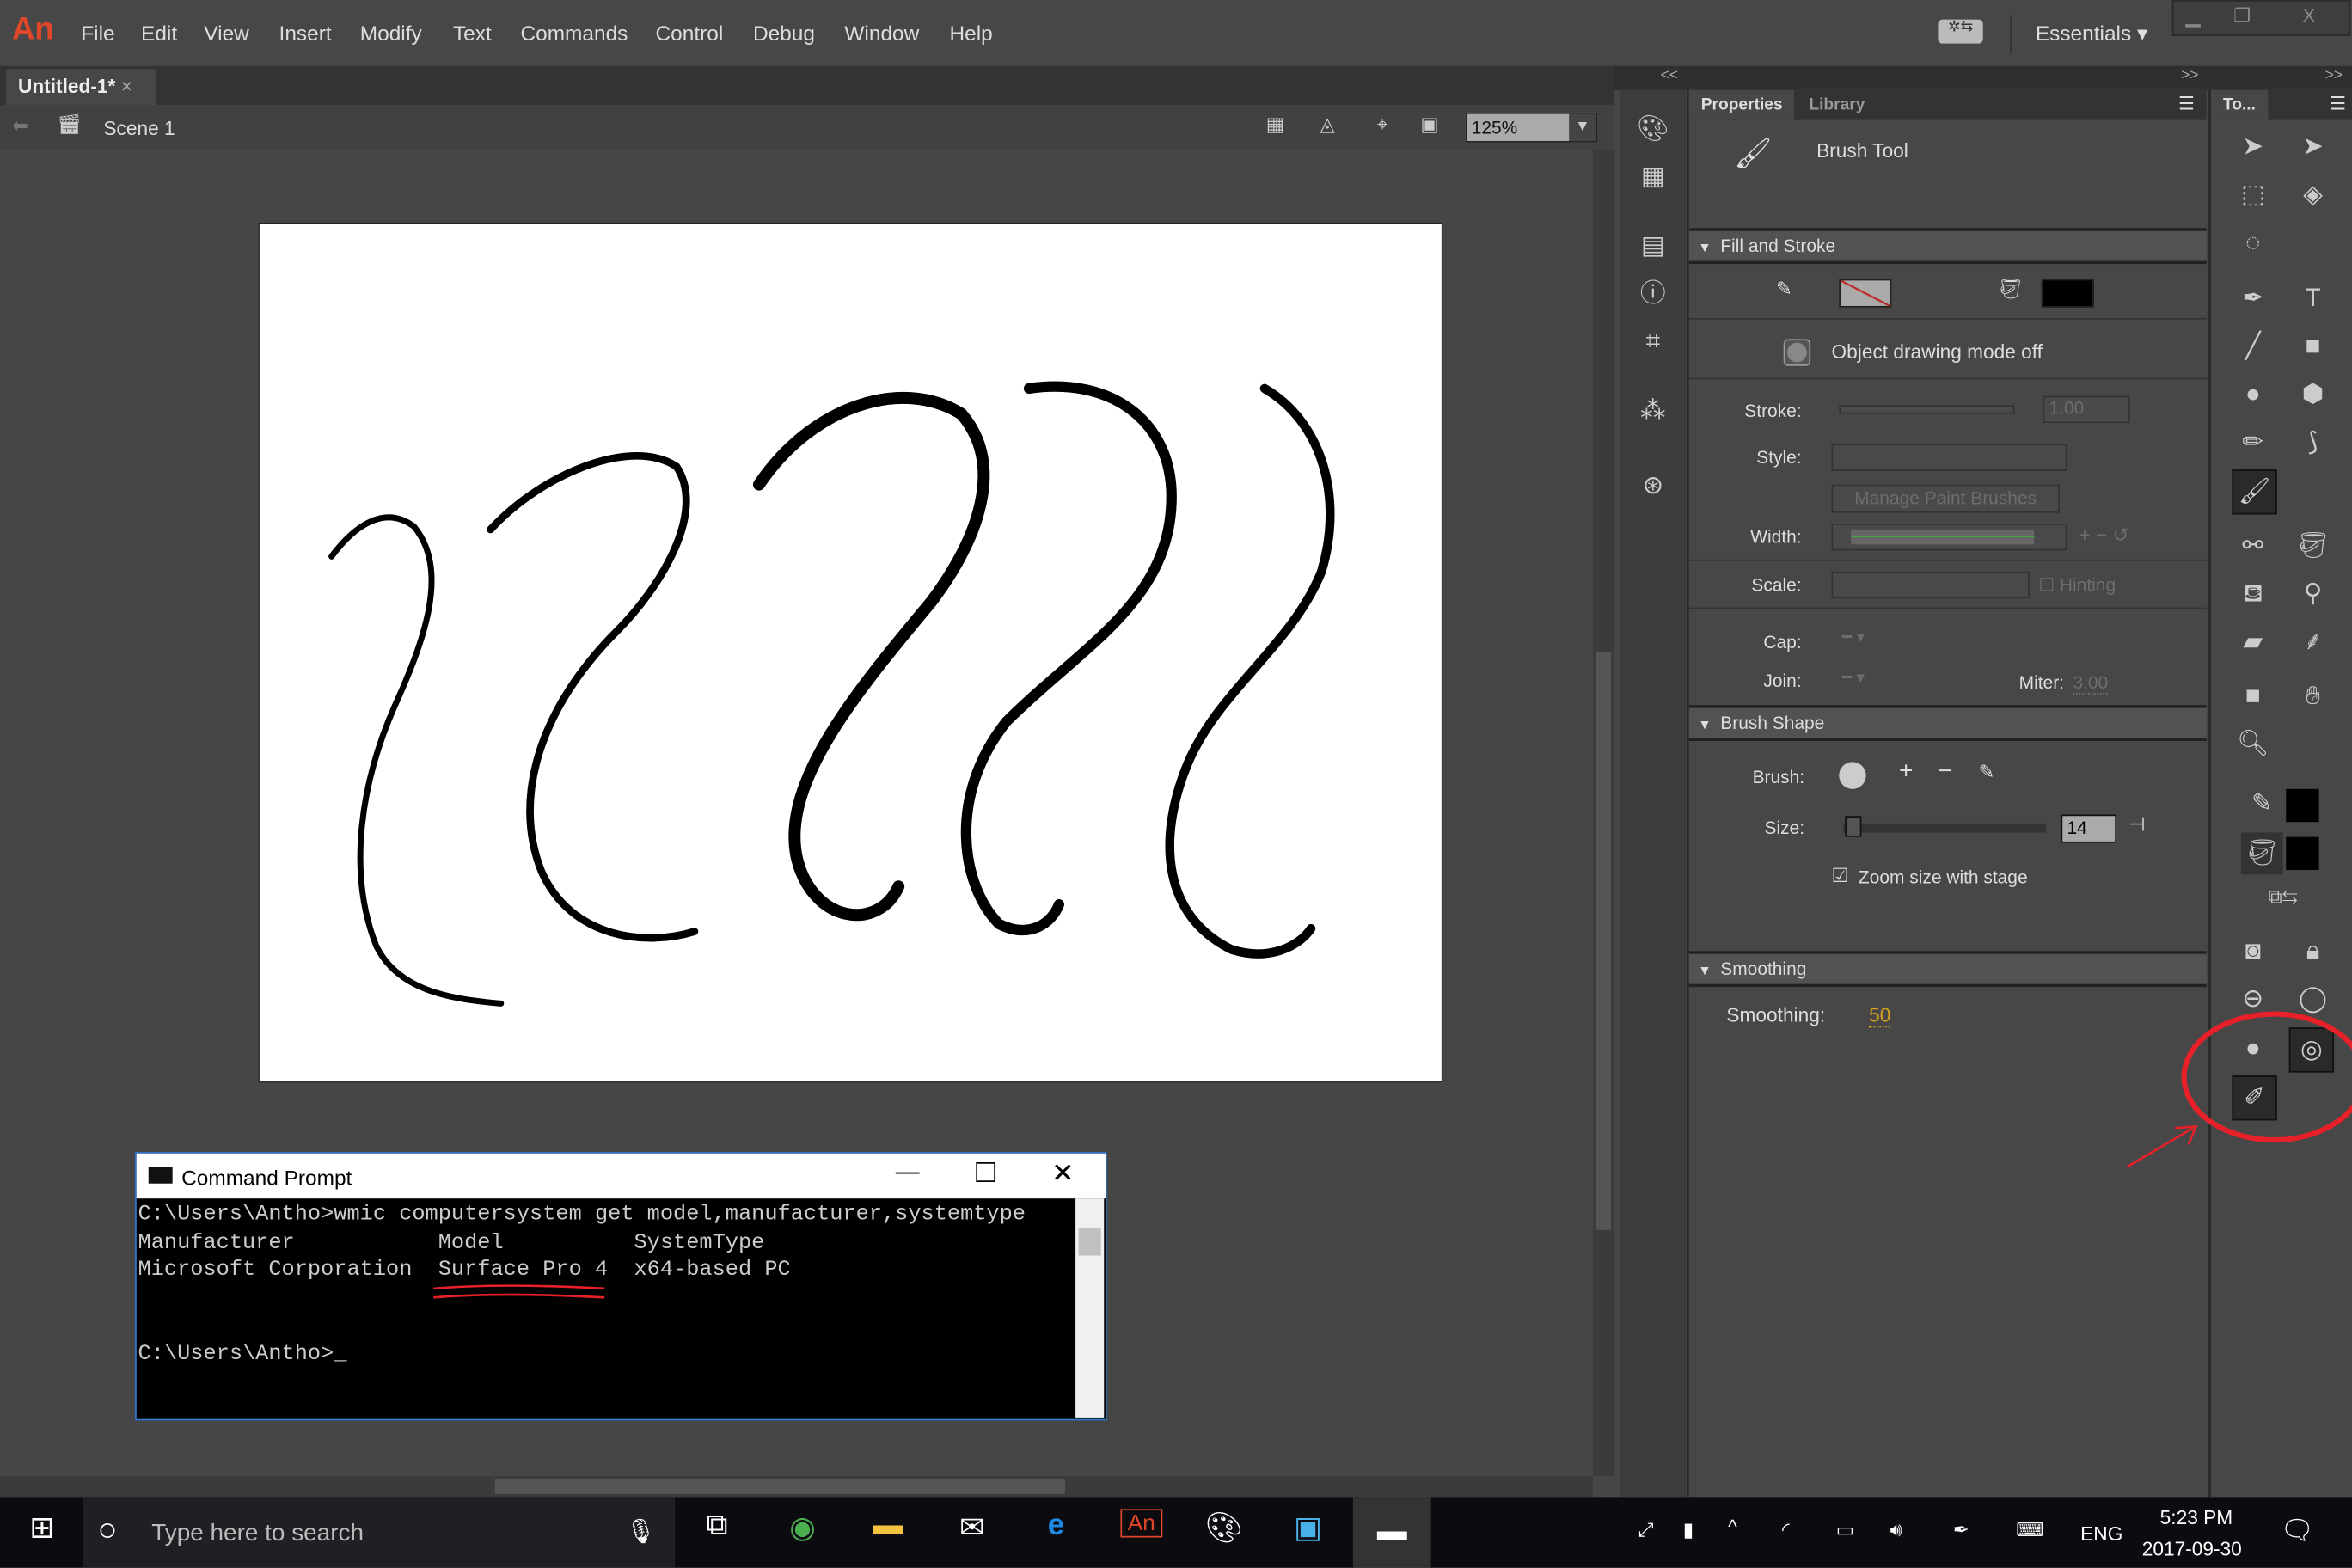 Image resolution: width=2352 pixels, height=1568 pixels. I want to click on free-transform-icon: ⬚, so click(2253, 195).